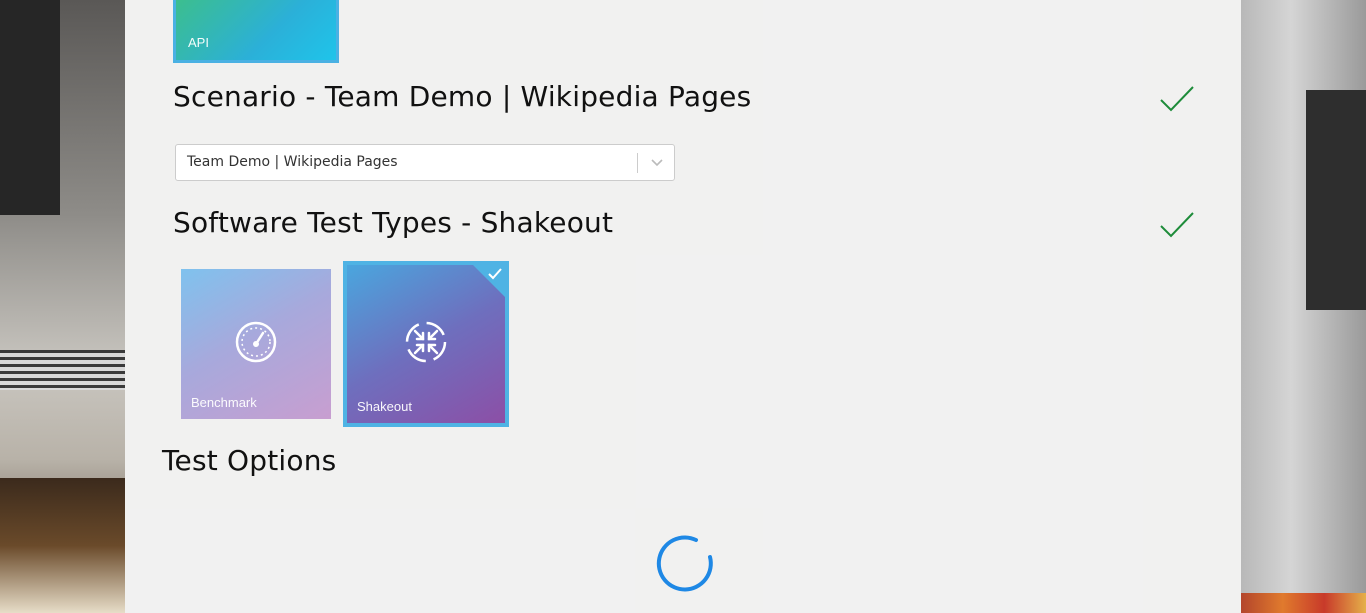 This screenshot has height=613, width=1366. What do you see at coordinates (62, 370) in the screenshot?
I see `background-left-vent` at bounding box center [62, 370].